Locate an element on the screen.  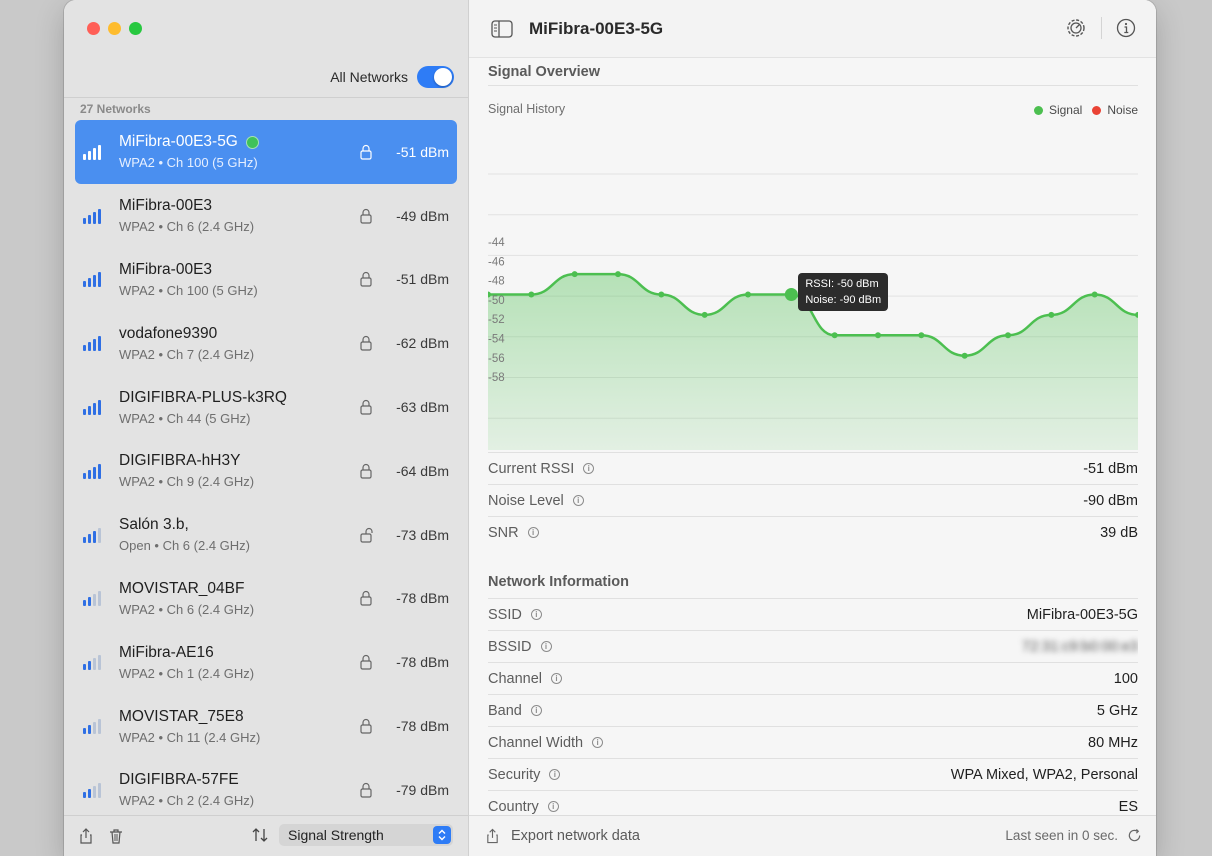
y-tick-label: -54 is located at coordinates (496, 340).